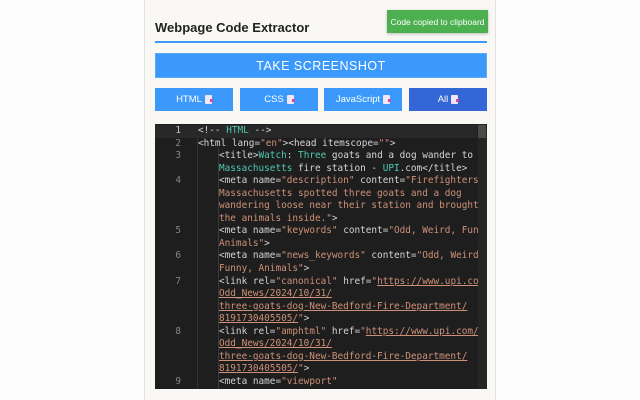 The image size is (640, 400). I want to click on code-token: "en", so click(271, 143).